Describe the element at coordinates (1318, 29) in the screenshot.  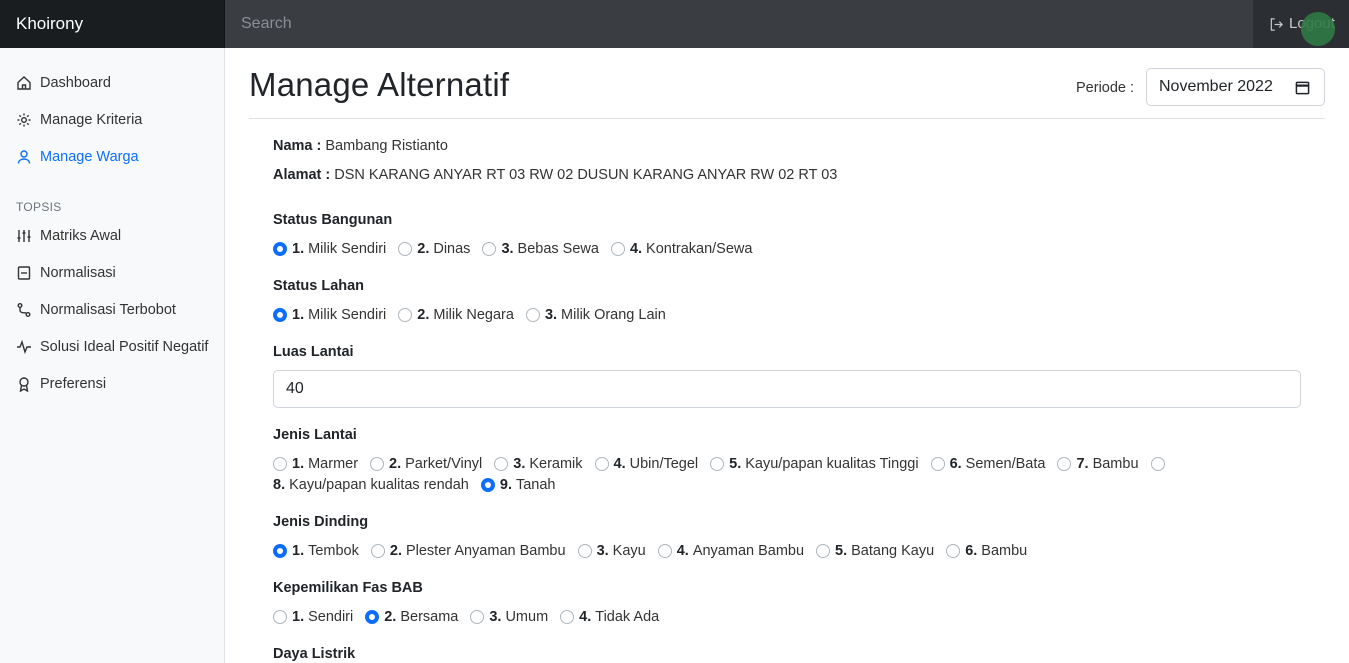
I see `avatar` at that location.